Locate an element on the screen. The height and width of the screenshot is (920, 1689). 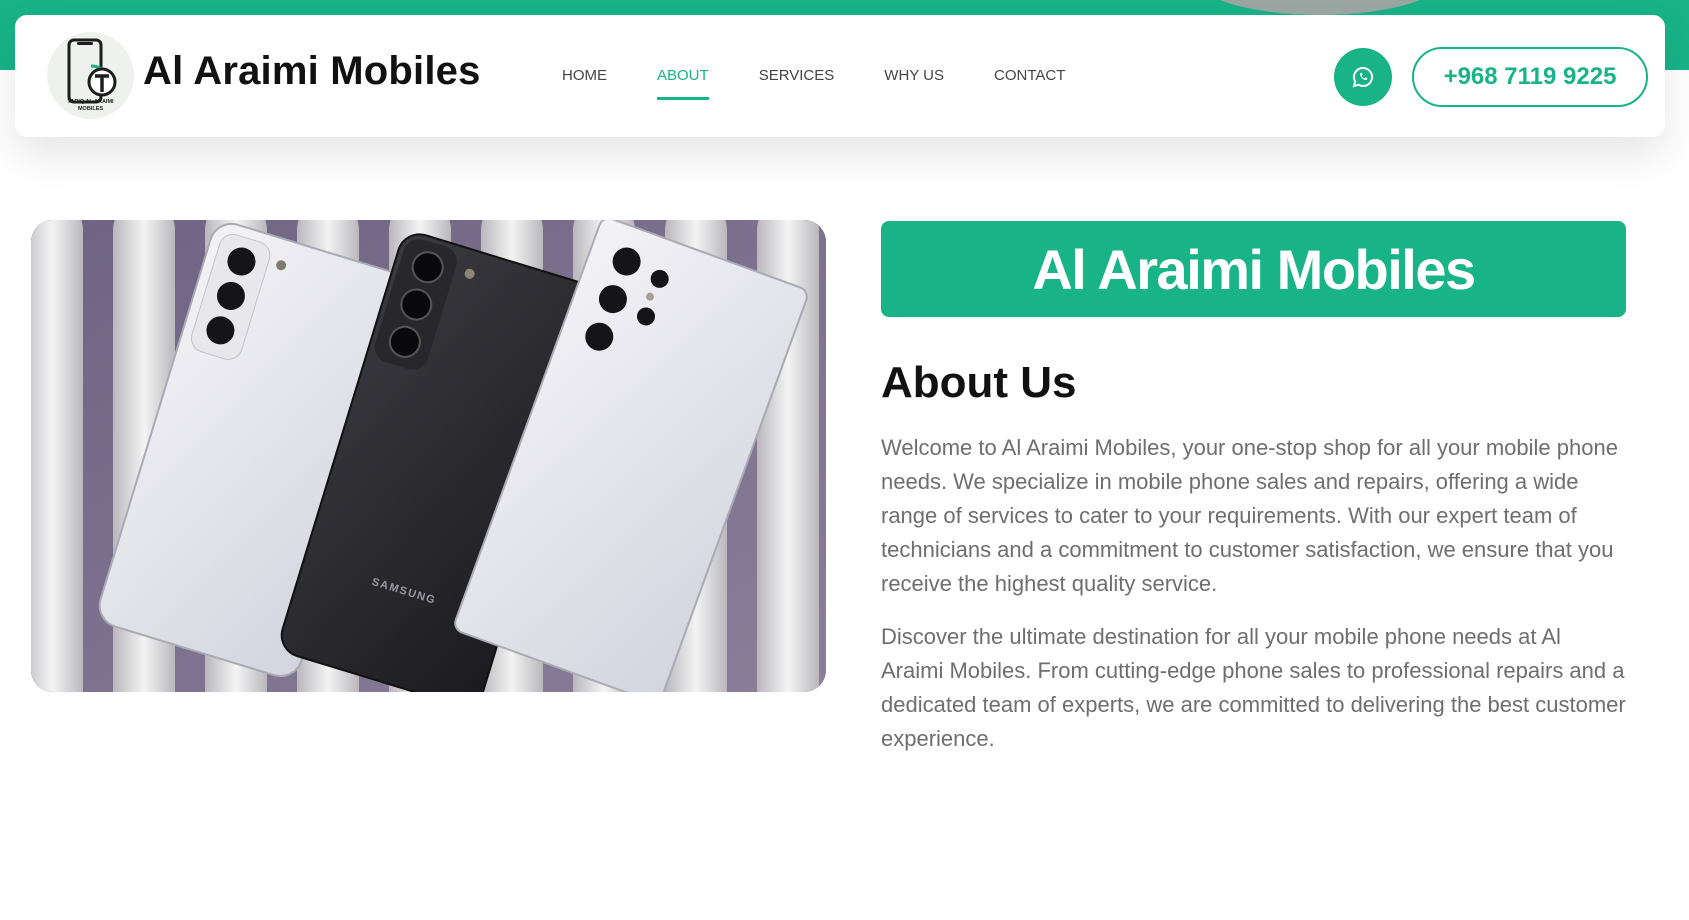
nav-why-us: WHY US is located at coordinates (914, 75).